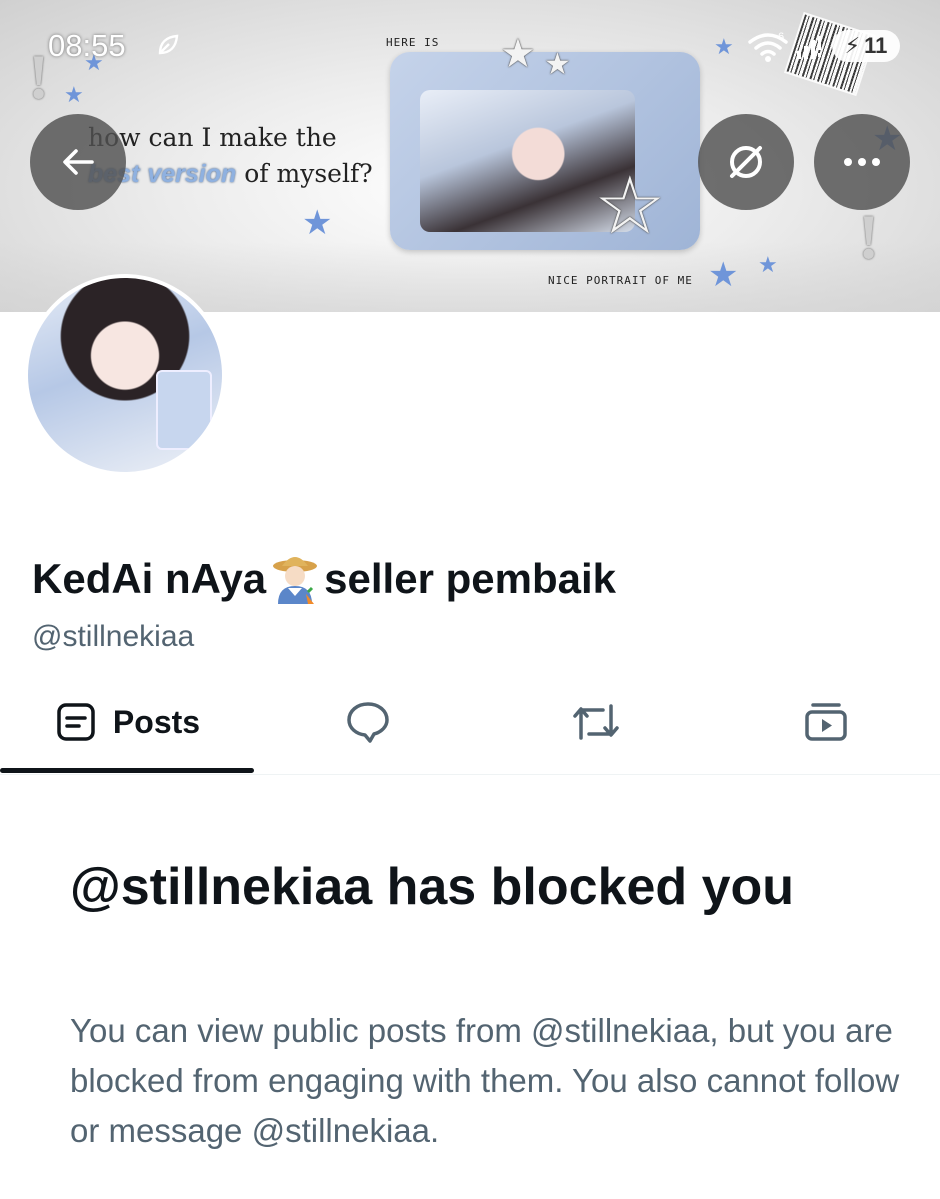 This screenshot has height=1199, width=940. Describe the element at coordinates (295, 580) in the screenshot. I see `farmer-icon` at that location.